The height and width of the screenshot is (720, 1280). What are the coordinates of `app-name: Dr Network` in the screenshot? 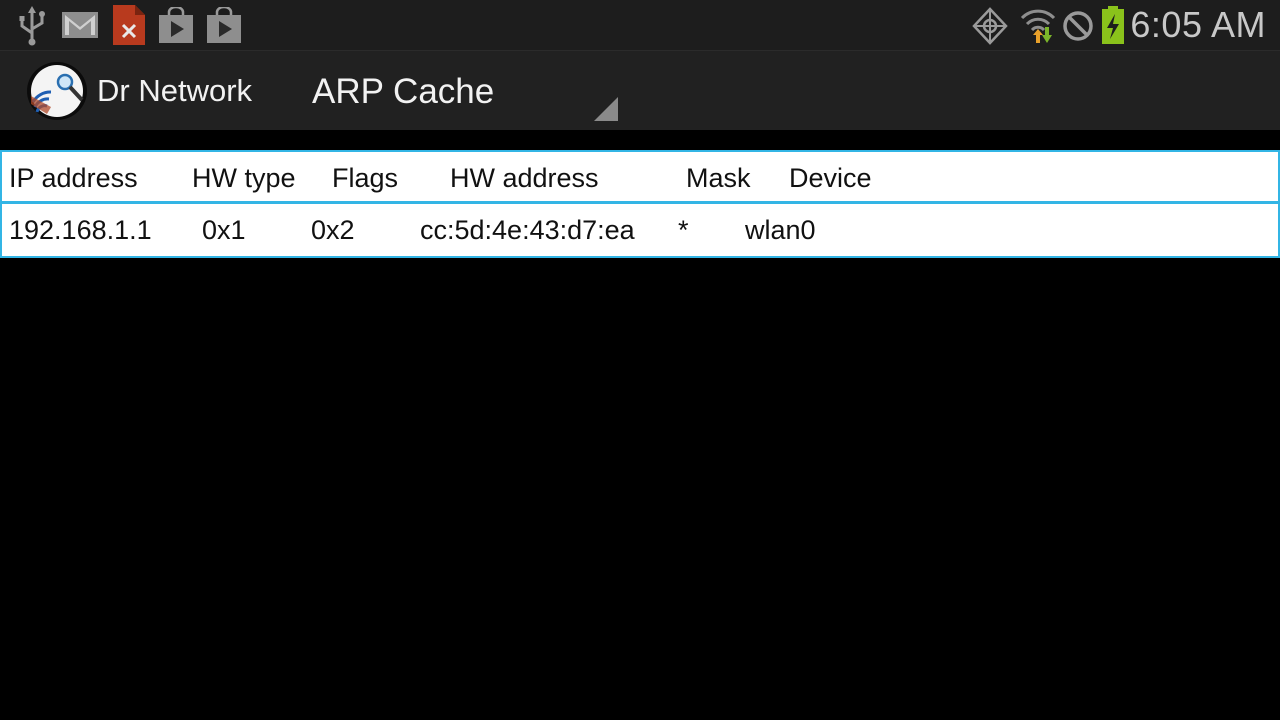 It's located at (174, 91).